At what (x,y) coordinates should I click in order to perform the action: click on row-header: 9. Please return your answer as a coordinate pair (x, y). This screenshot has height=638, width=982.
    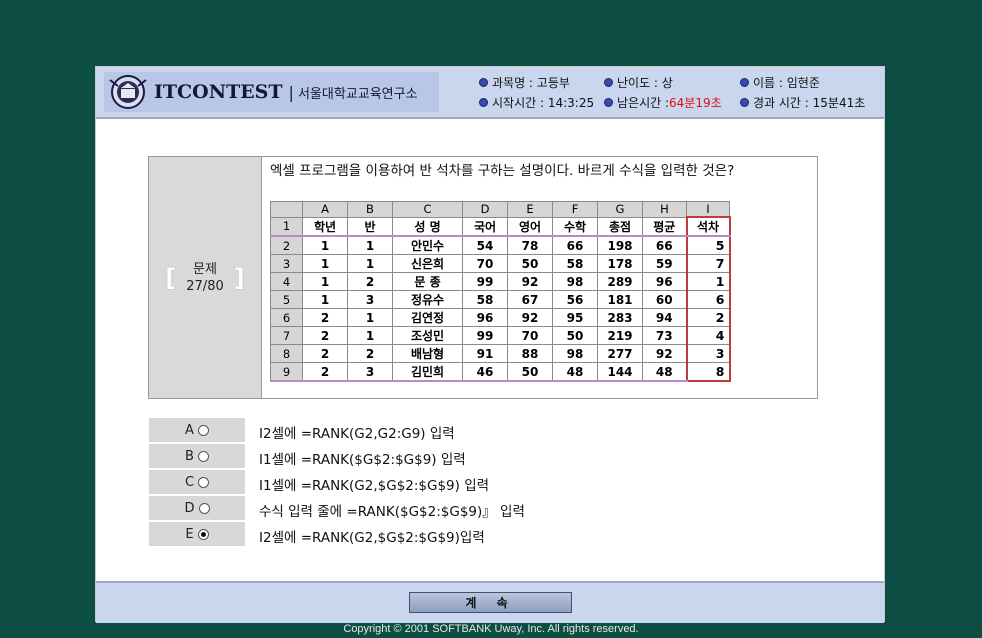
    Looking at the image, I should click on (286, 372).